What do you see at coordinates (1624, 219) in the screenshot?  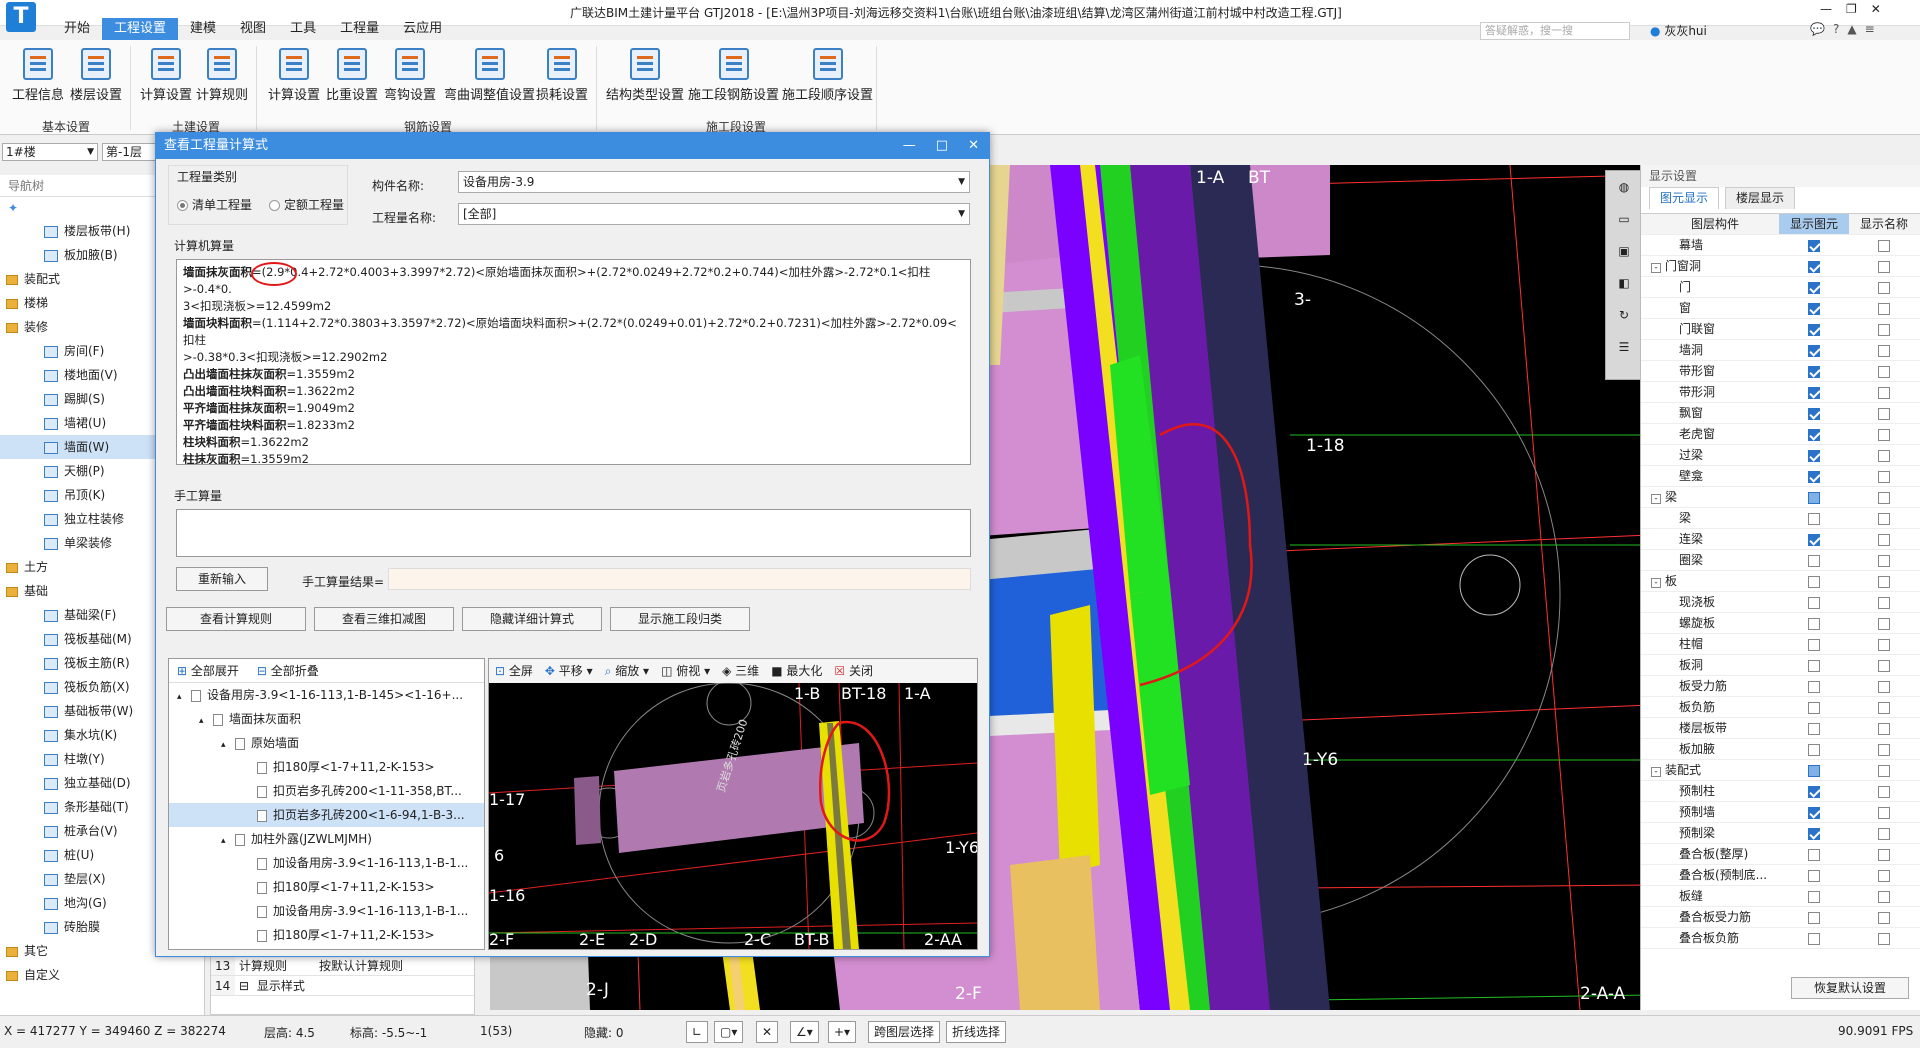 I see `2d-icon: ▭` at bounding box center [1624, 219].